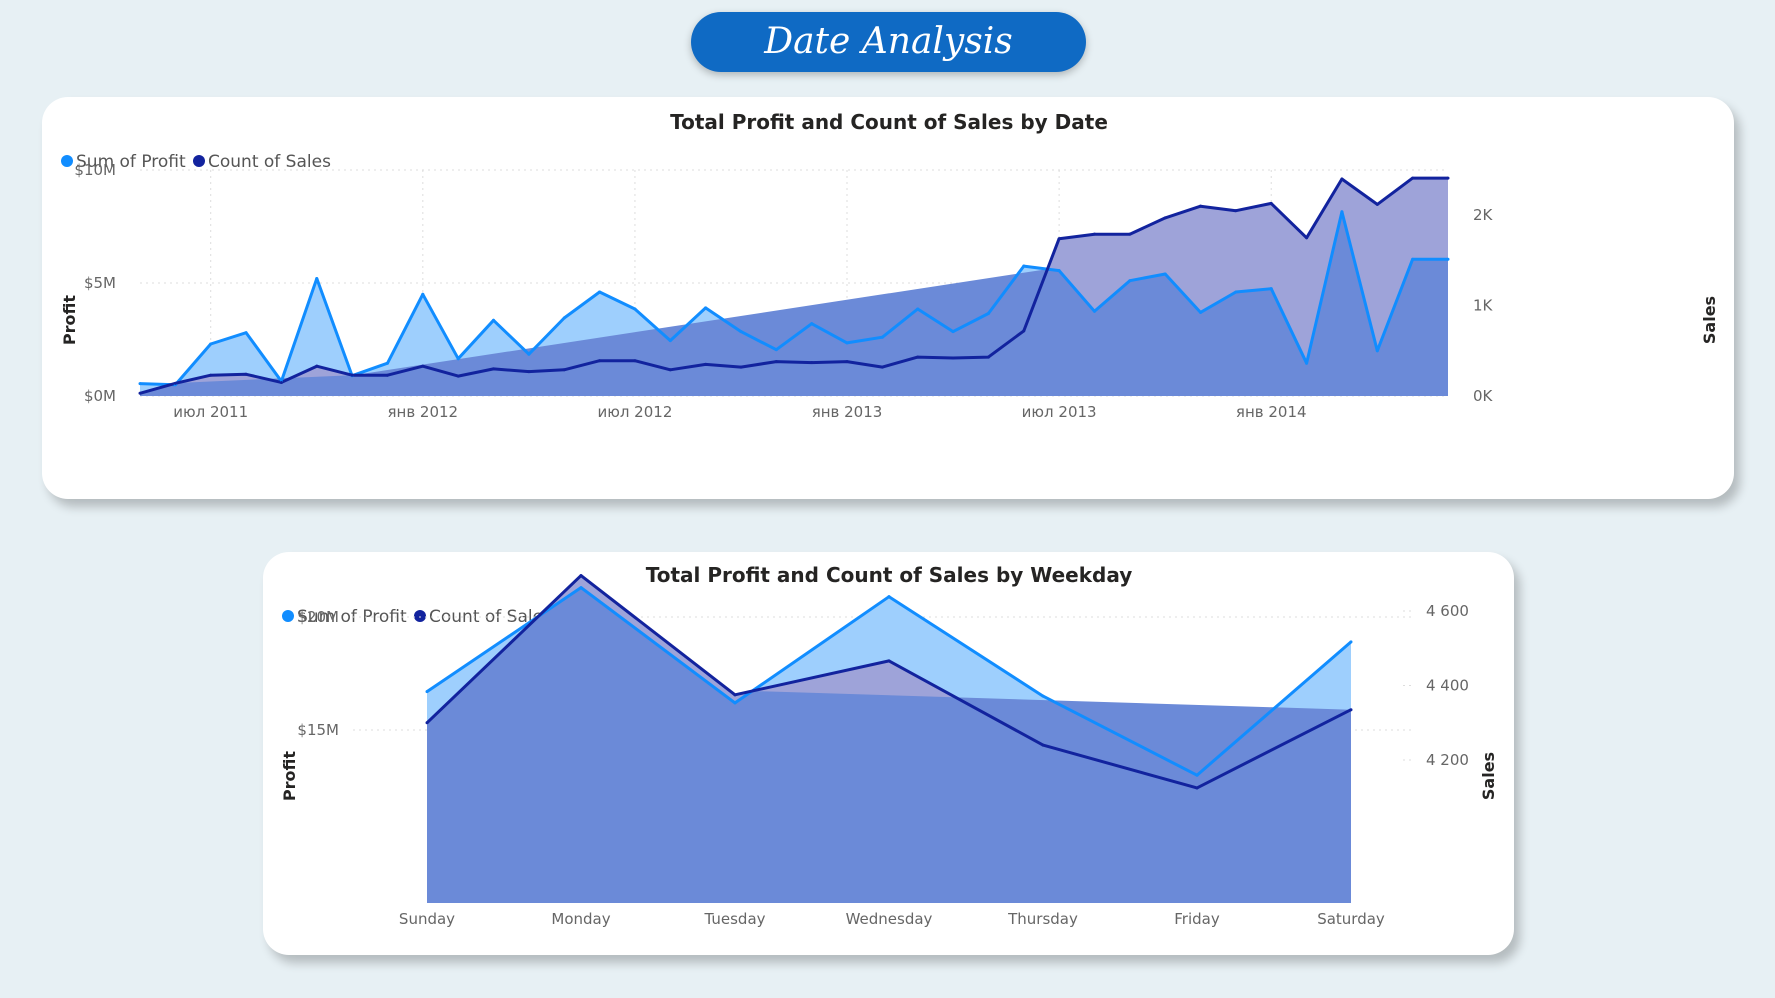  I want to click on y2-tick-label: 2K, so click(1483, 215).